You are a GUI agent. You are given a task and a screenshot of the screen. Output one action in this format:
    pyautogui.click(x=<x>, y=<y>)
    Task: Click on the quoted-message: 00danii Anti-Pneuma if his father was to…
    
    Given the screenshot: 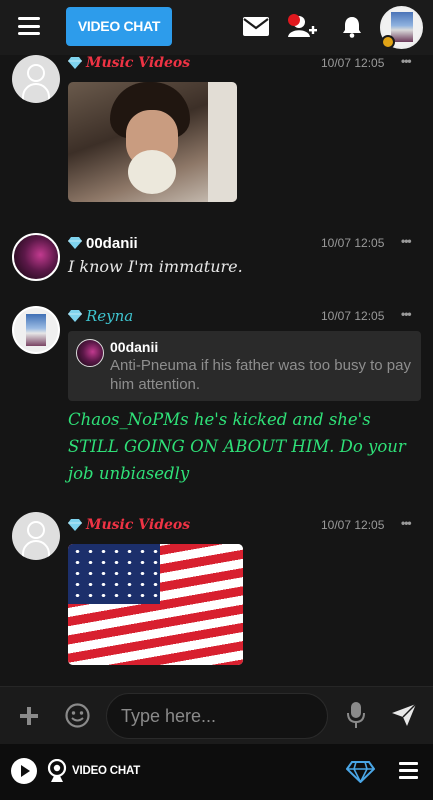 What is the action you would take?
    pyautogui.click(x=244, y=366)
    